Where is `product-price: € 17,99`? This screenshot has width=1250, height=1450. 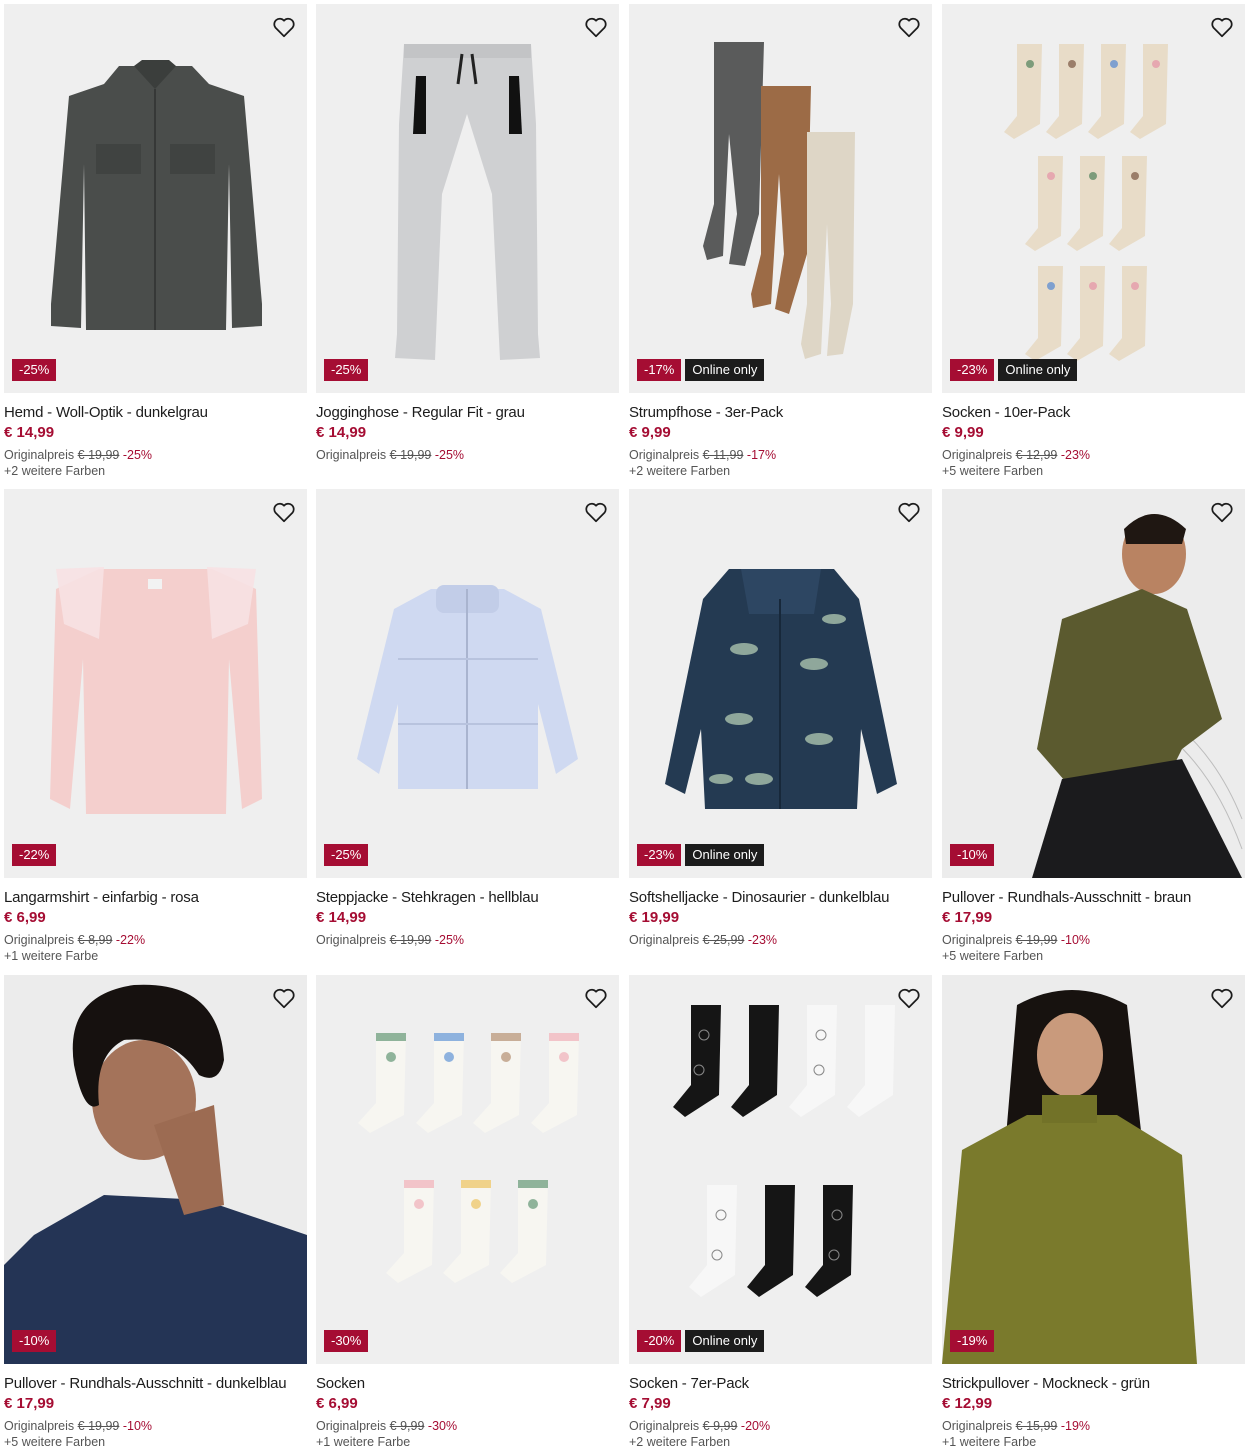
product-price: € 17,99 is located at coordinates (29, 1403).